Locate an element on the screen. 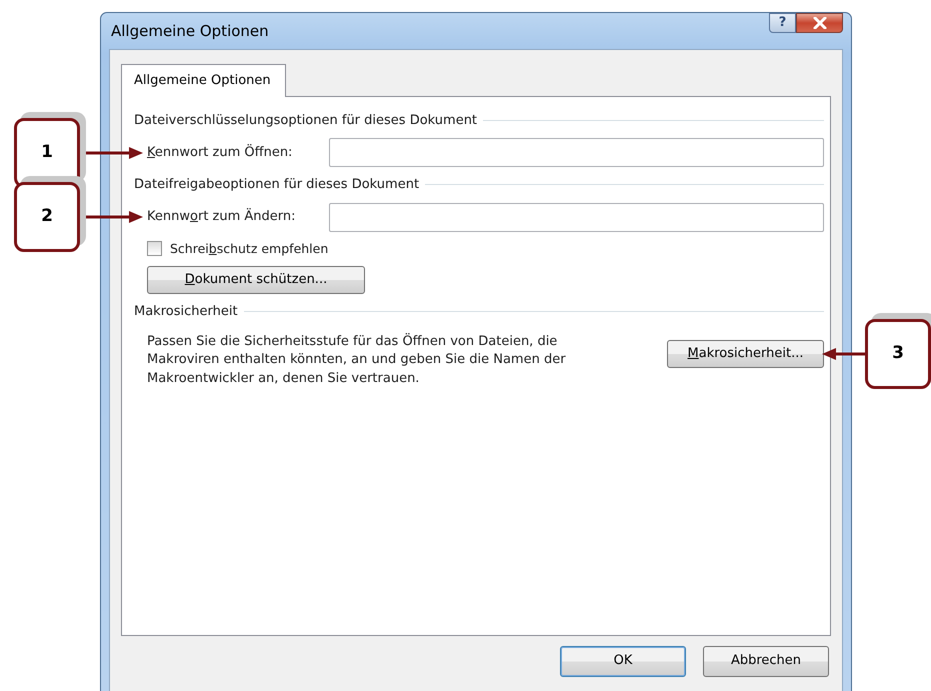  section-heading: Makrosicherheit is located at coordinates (186, 311).